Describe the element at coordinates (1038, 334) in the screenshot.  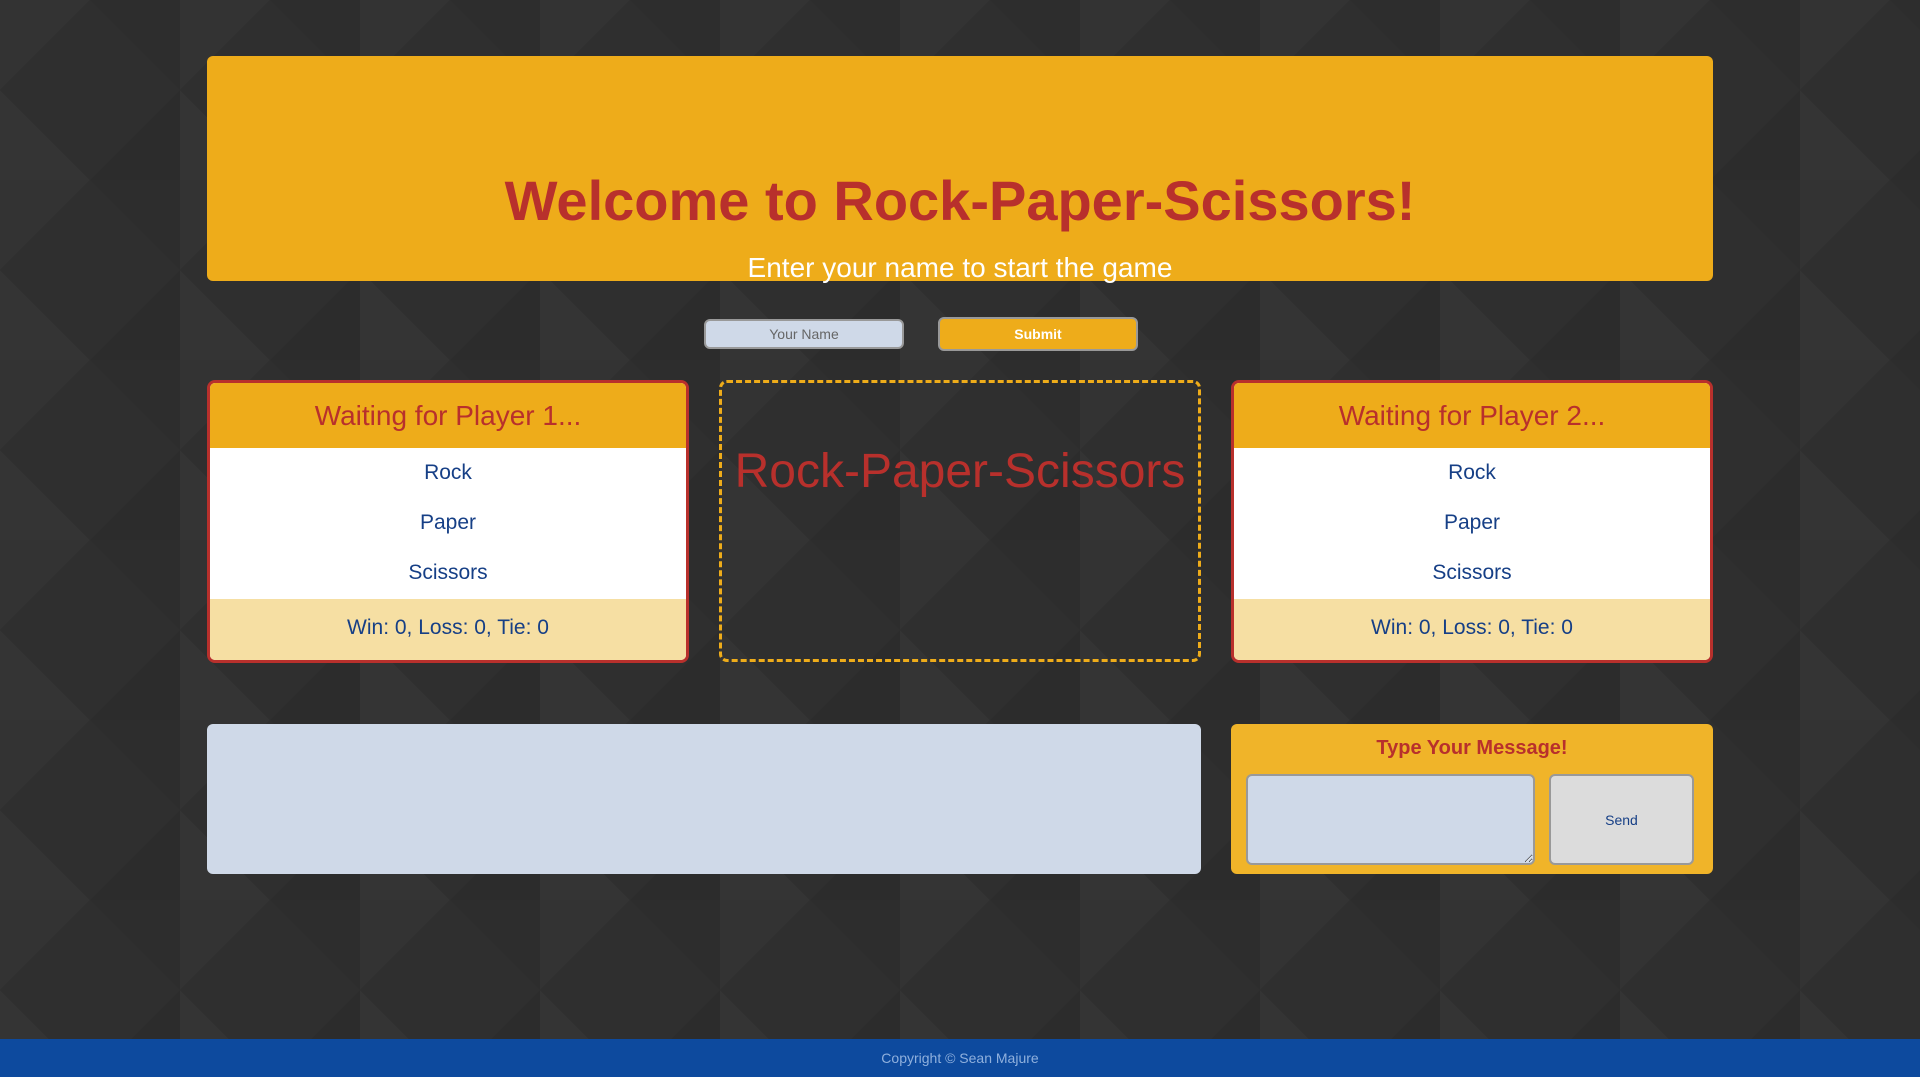
I see `submit-button: Submit` at that location.